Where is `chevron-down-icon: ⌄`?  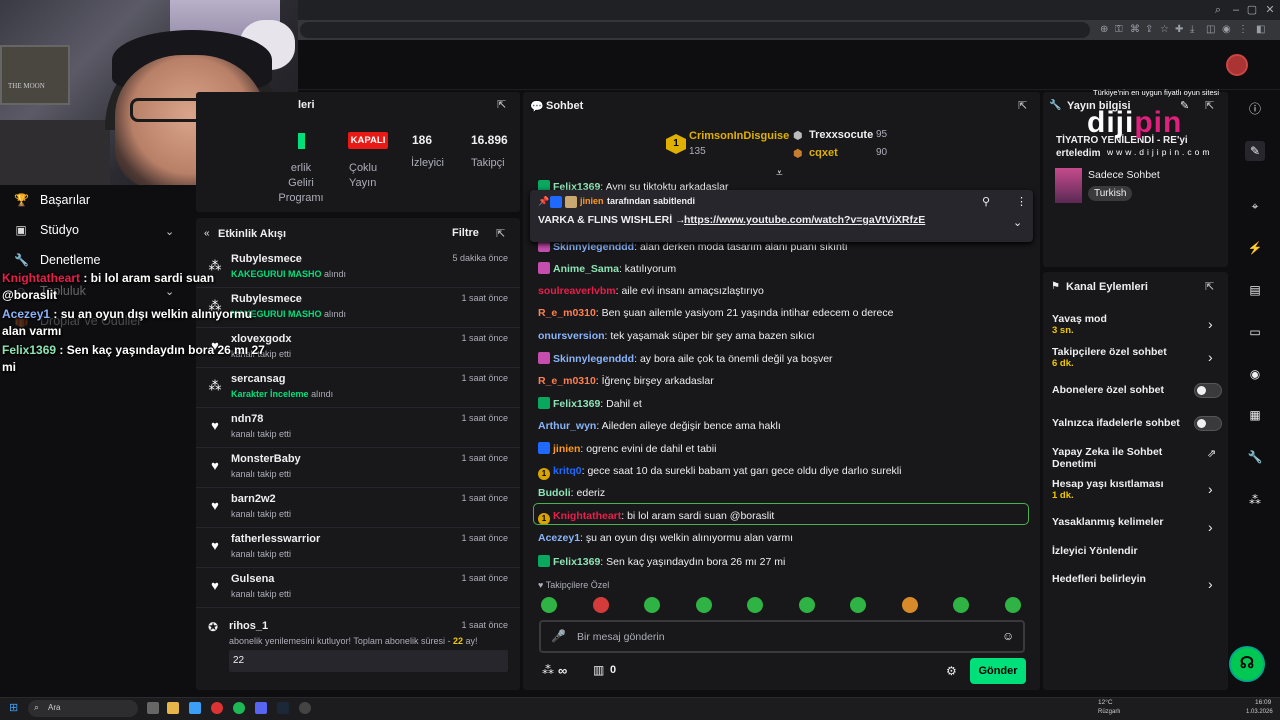 chevron-down-icon: ⌄ is located at coordinates (169, 231).